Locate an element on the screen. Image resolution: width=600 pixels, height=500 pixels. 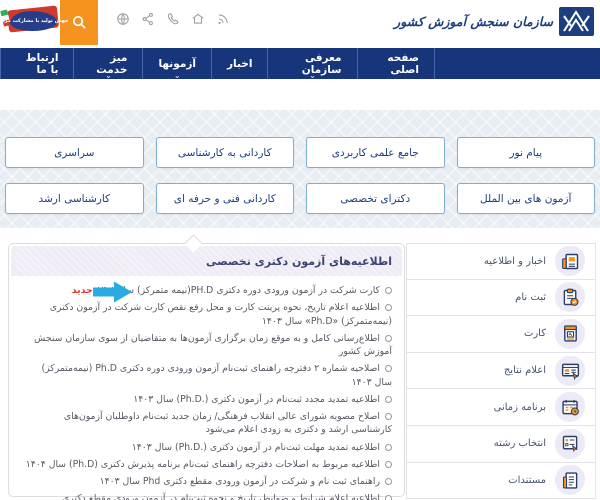
sanjesh-logo-icon is located at coordinates (576, 21).